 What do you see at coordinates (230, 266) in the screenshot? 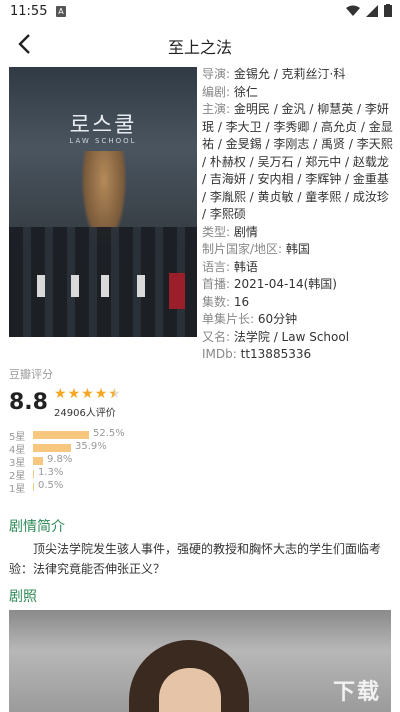
I see `language-line: 语言: 韩语` at bounding box center [230, 266].